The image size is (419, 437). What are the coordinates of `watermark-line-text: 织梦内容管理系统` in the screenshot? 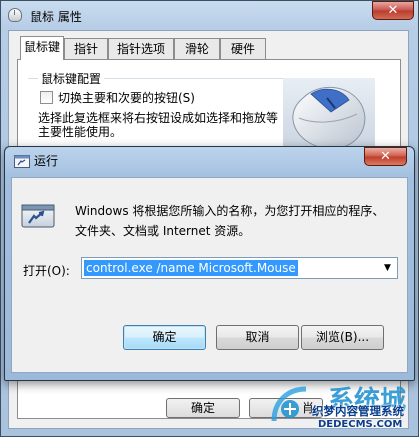 It's located at (358, 411).